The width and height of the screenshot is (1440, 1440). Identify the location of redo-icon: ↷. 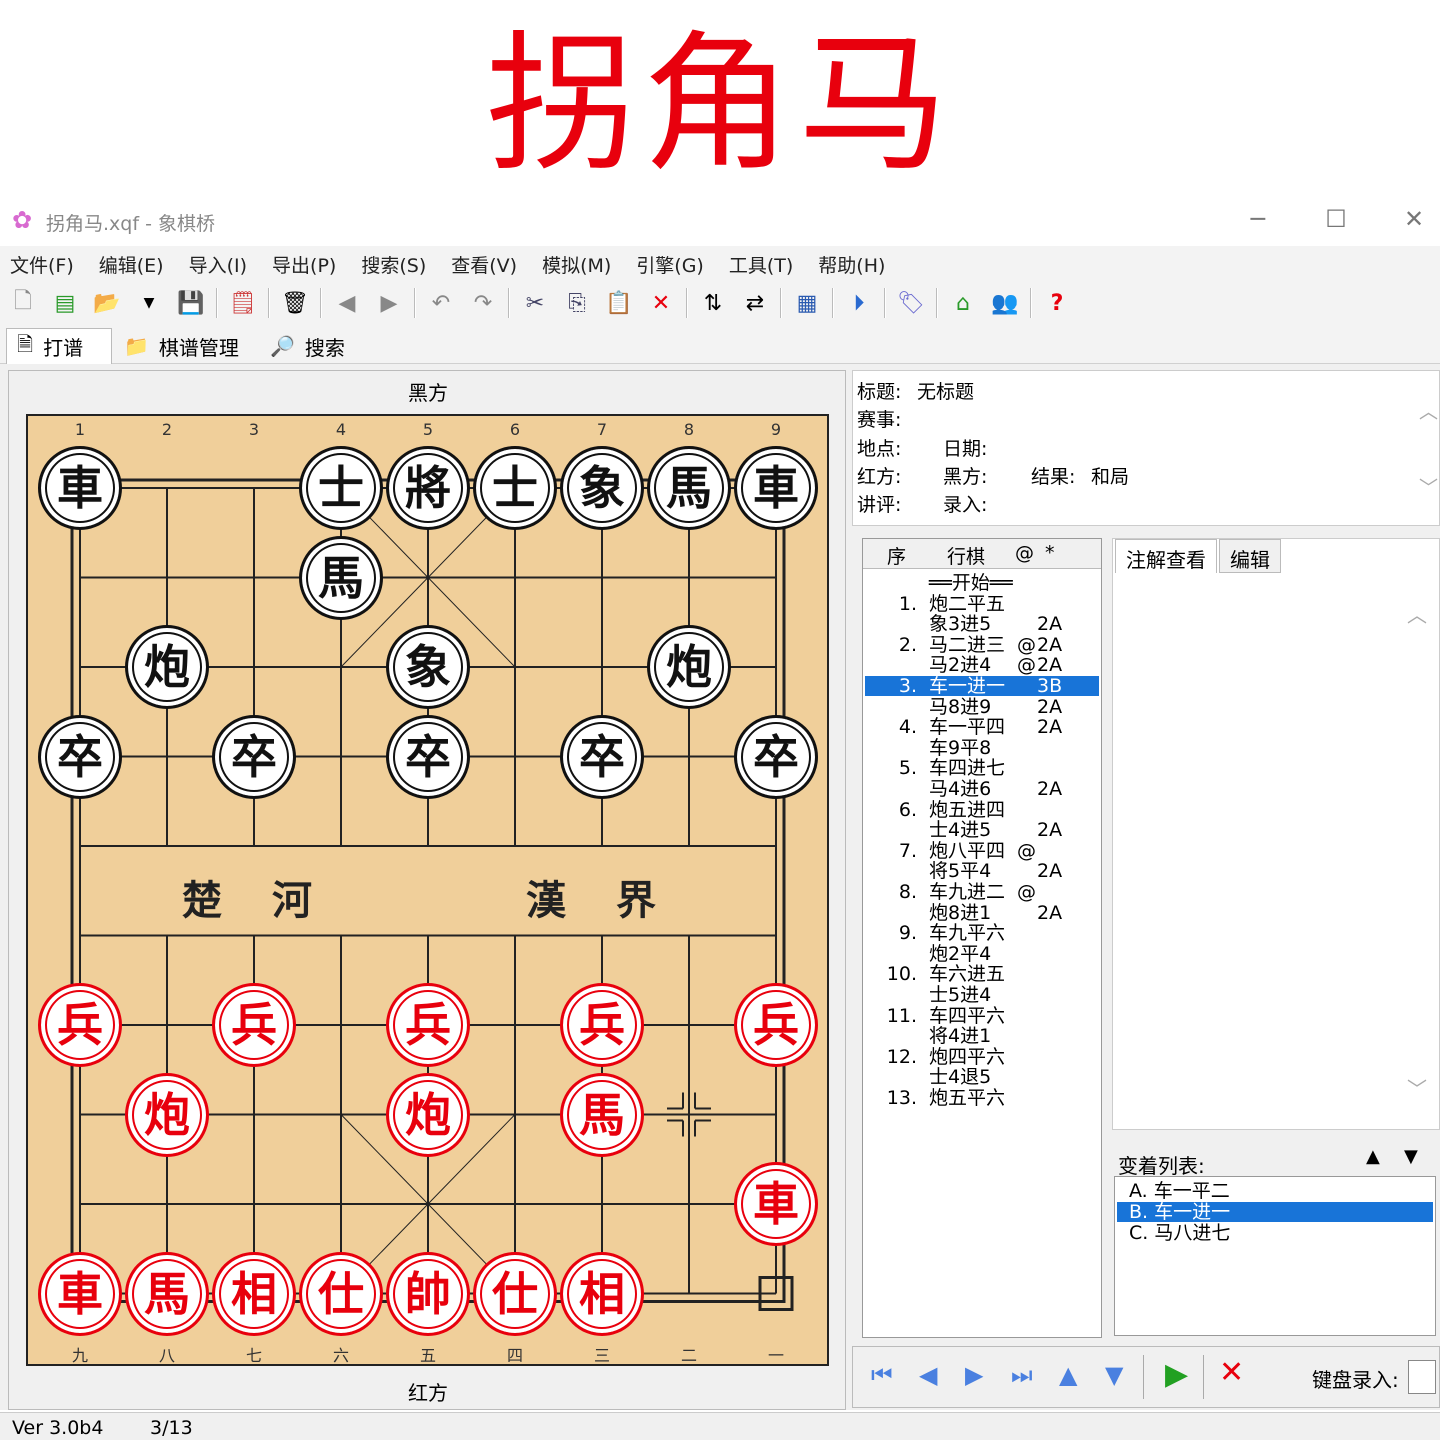
(483, 303).